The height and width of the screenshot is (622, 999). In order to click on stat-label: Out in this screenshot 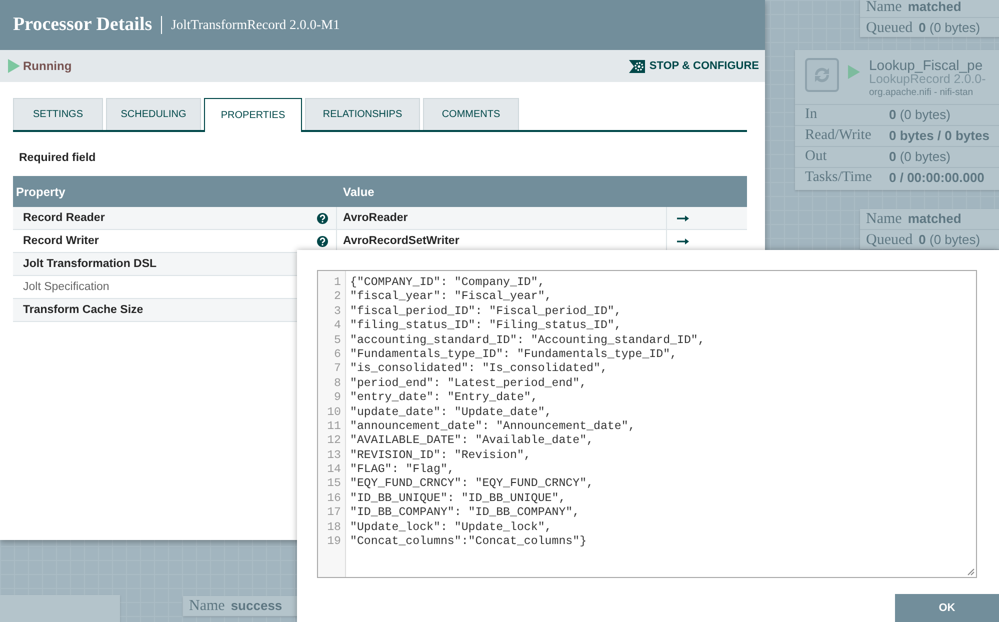, I will do `click(816, 156)`.